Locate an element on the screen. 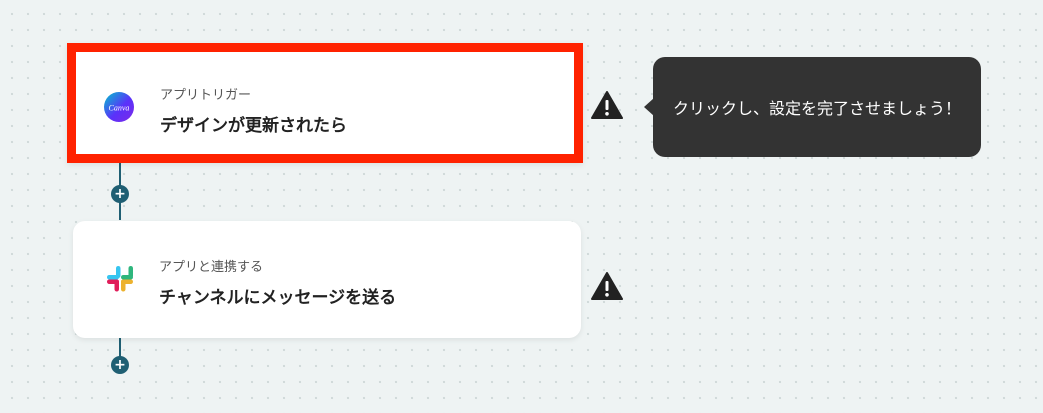  canva-icon: Canva is located at coordinates (119, 107).